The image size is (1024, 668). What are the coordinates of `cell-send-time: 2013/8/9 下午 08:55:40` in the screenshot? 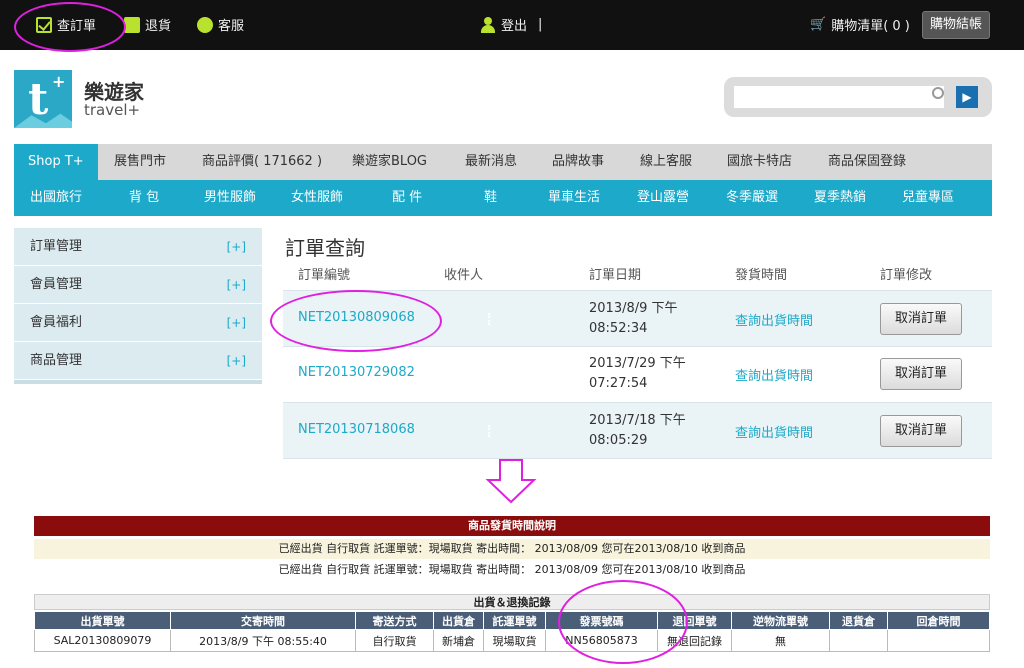 It's located at (263, 640).